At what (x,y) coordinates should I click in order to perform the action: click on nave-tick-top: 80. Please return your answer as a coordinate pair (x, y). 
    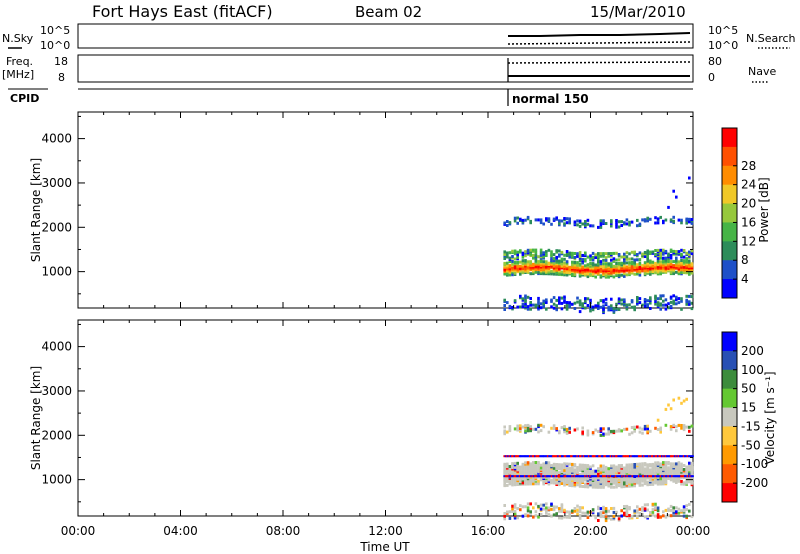
    Looking at the image, I should click on (715, 61).